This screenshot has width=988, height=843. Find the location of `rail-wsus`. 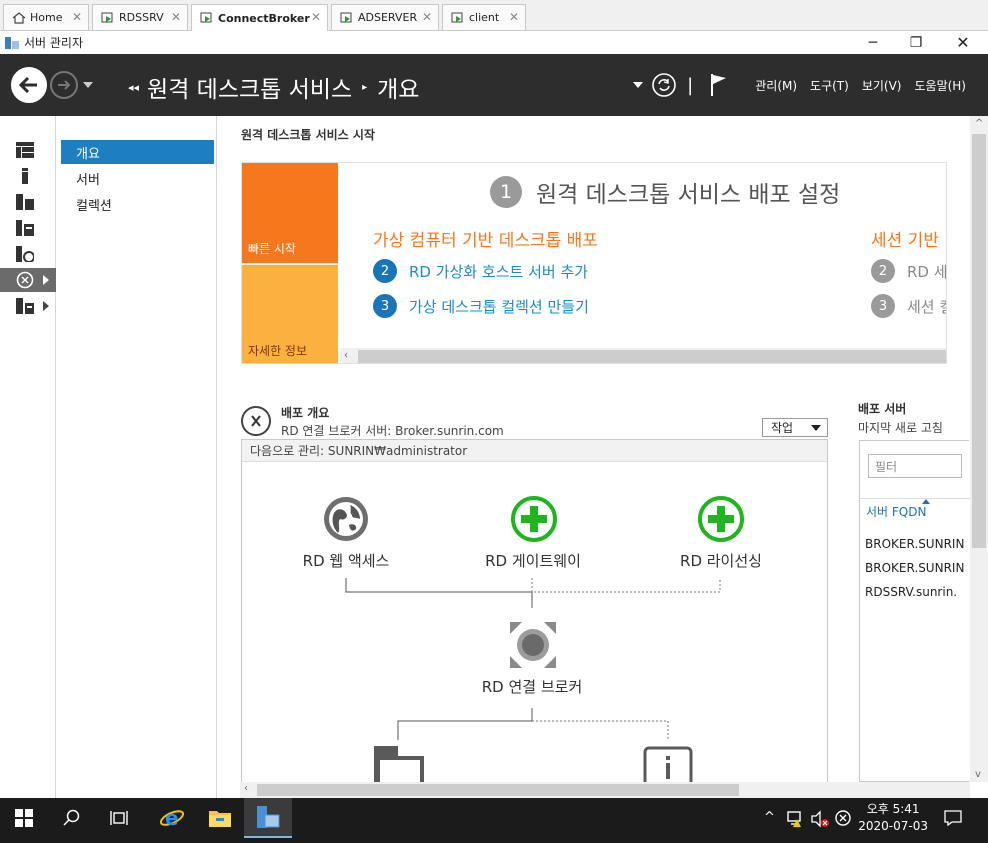

rail-wsus is located at coordinates (28, 306).